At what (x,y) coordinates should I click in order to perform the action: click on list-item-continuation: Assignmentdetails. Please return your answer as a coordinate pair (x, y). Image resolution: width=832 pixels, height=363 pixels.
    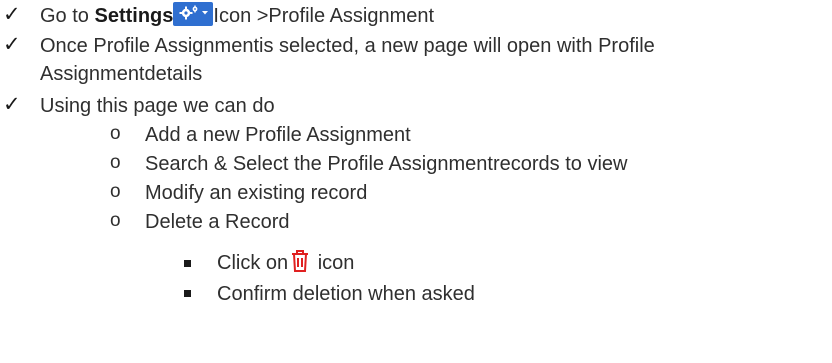
    Looking at the image, I should click on (121, 74).